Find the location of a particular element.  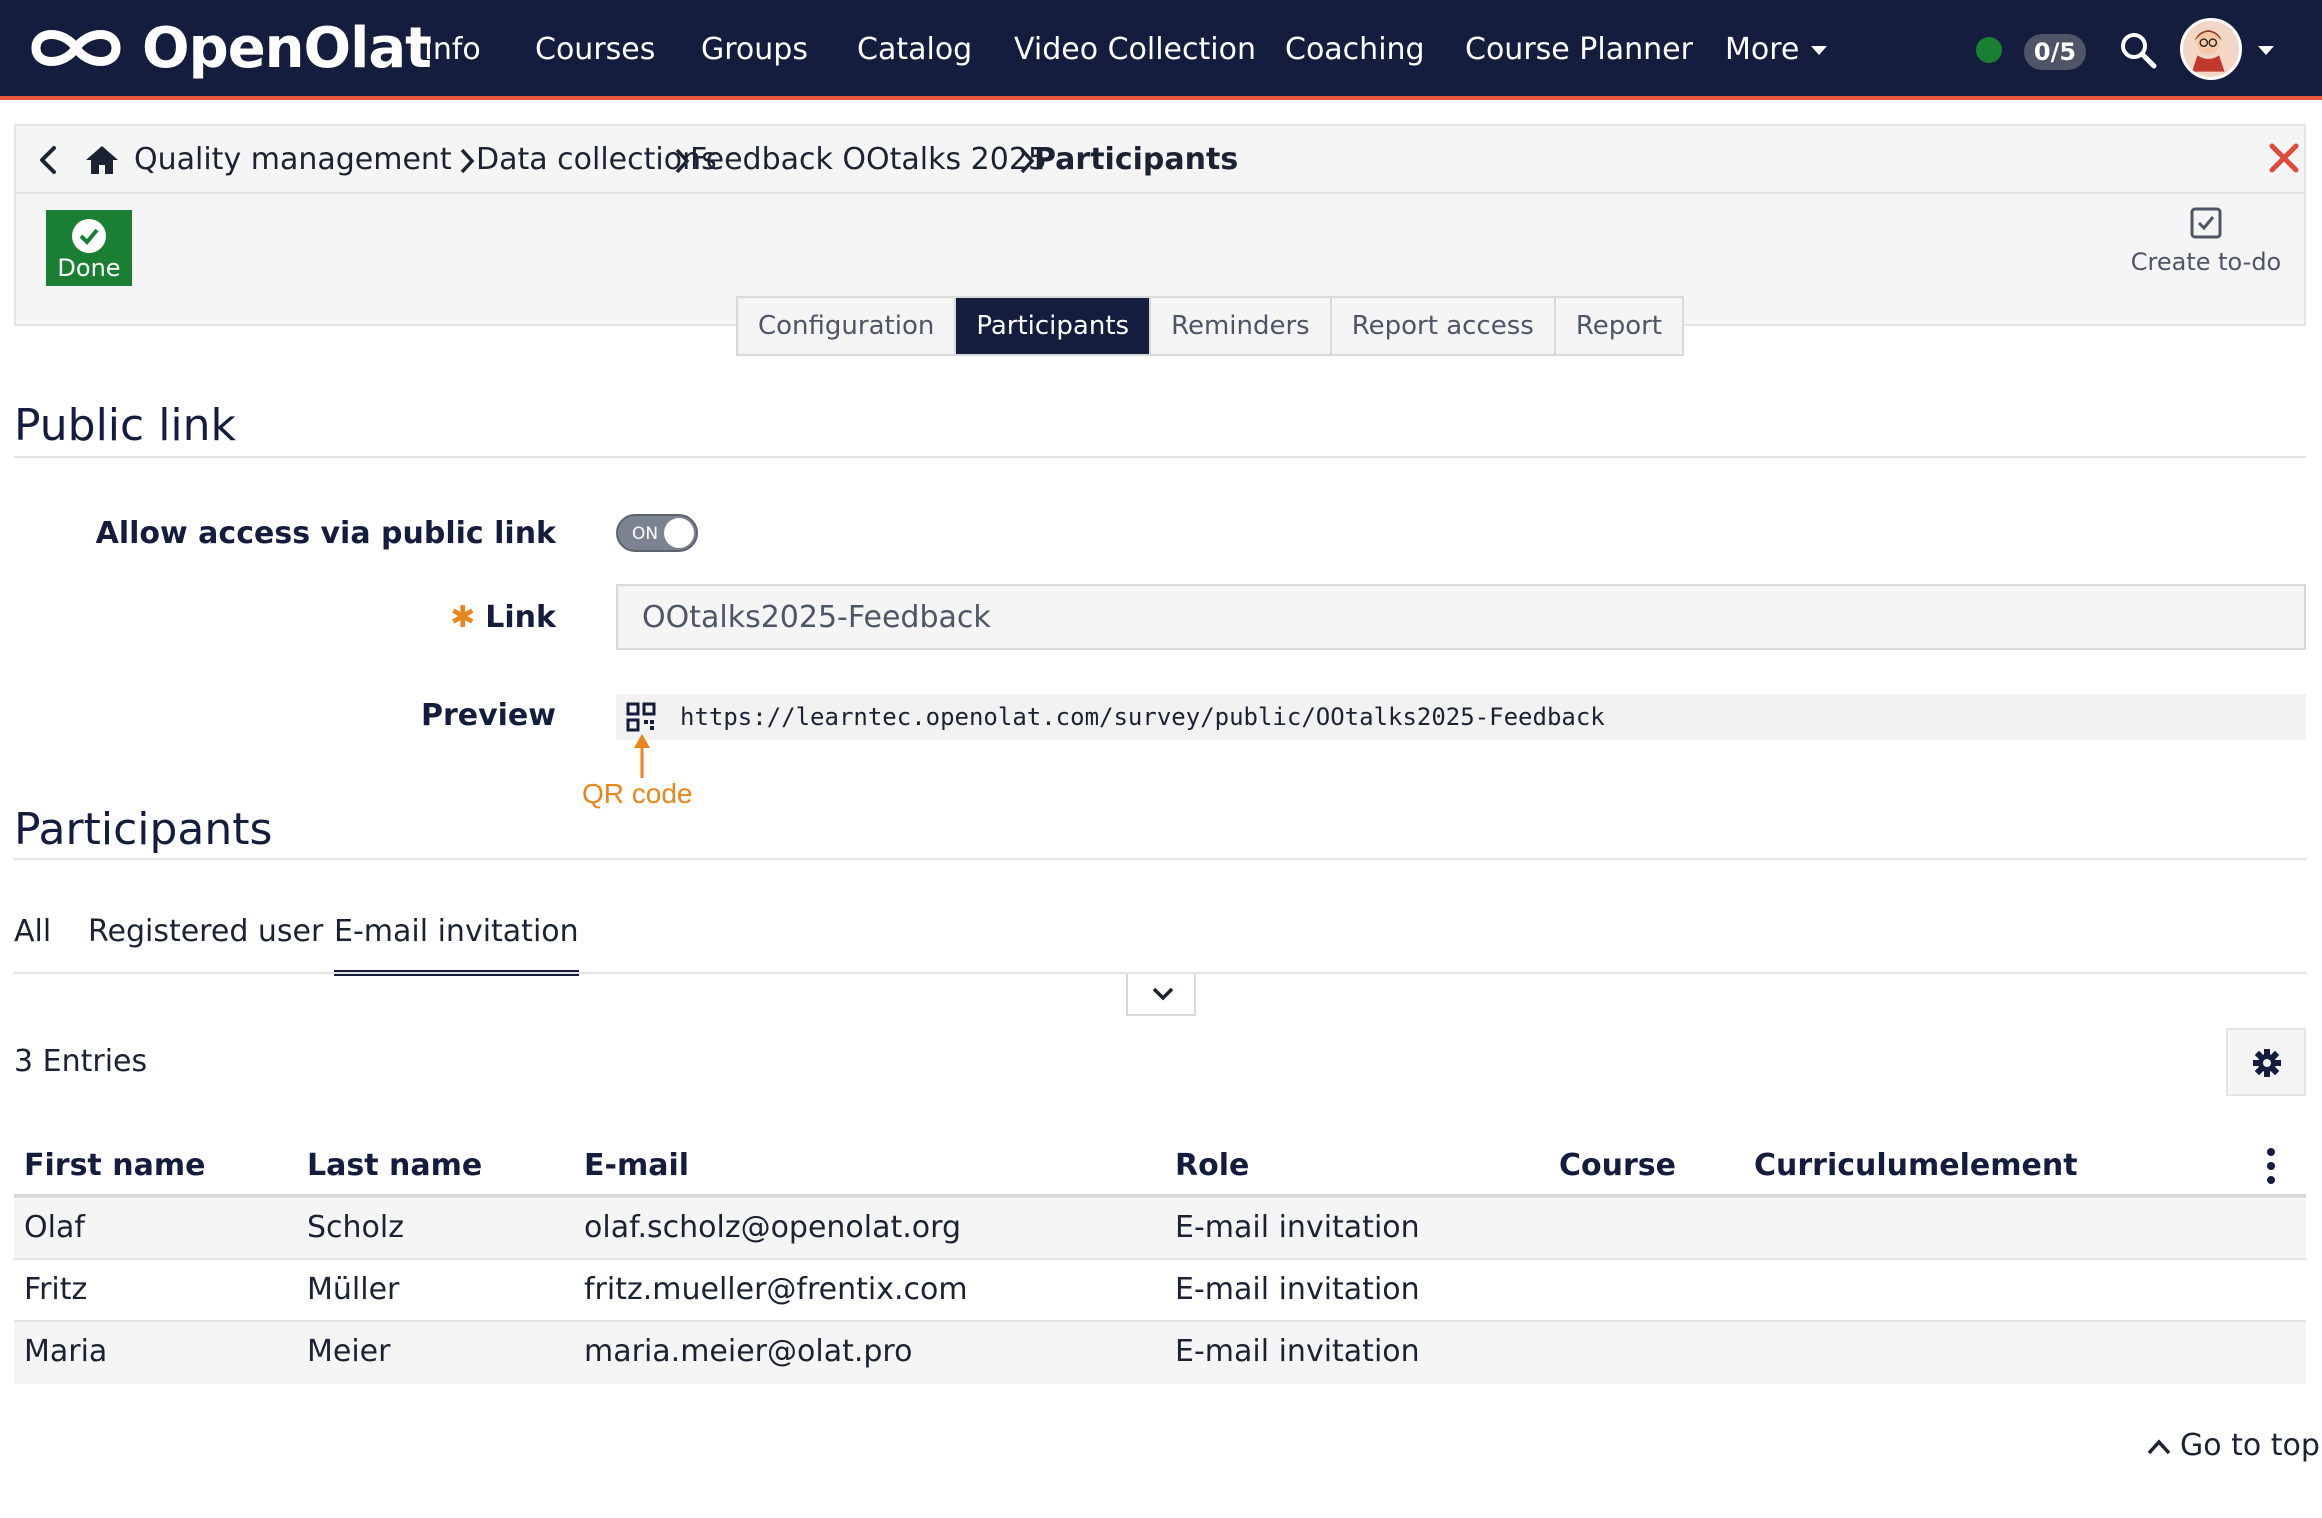

openolat-logo: OpenOlat is located at coordinates (226, 48).